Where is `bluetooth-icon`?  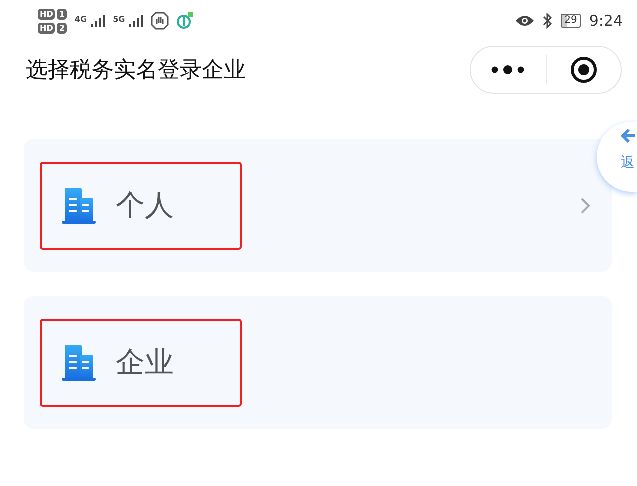
bluetooth-icon is located at coordinates (547, 21).